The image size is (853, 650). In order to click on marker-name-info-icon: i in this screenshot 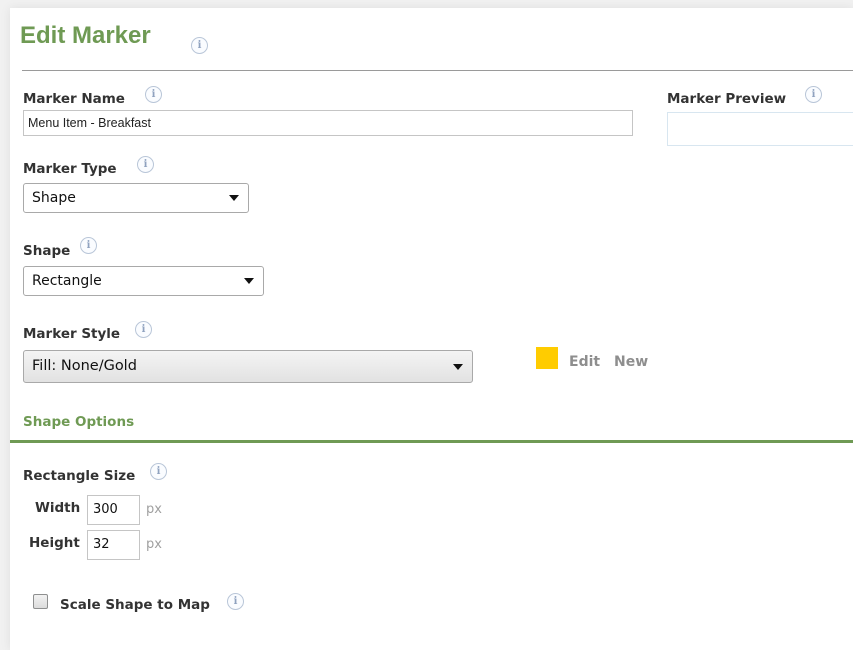, I will do `click(153, 94)`.